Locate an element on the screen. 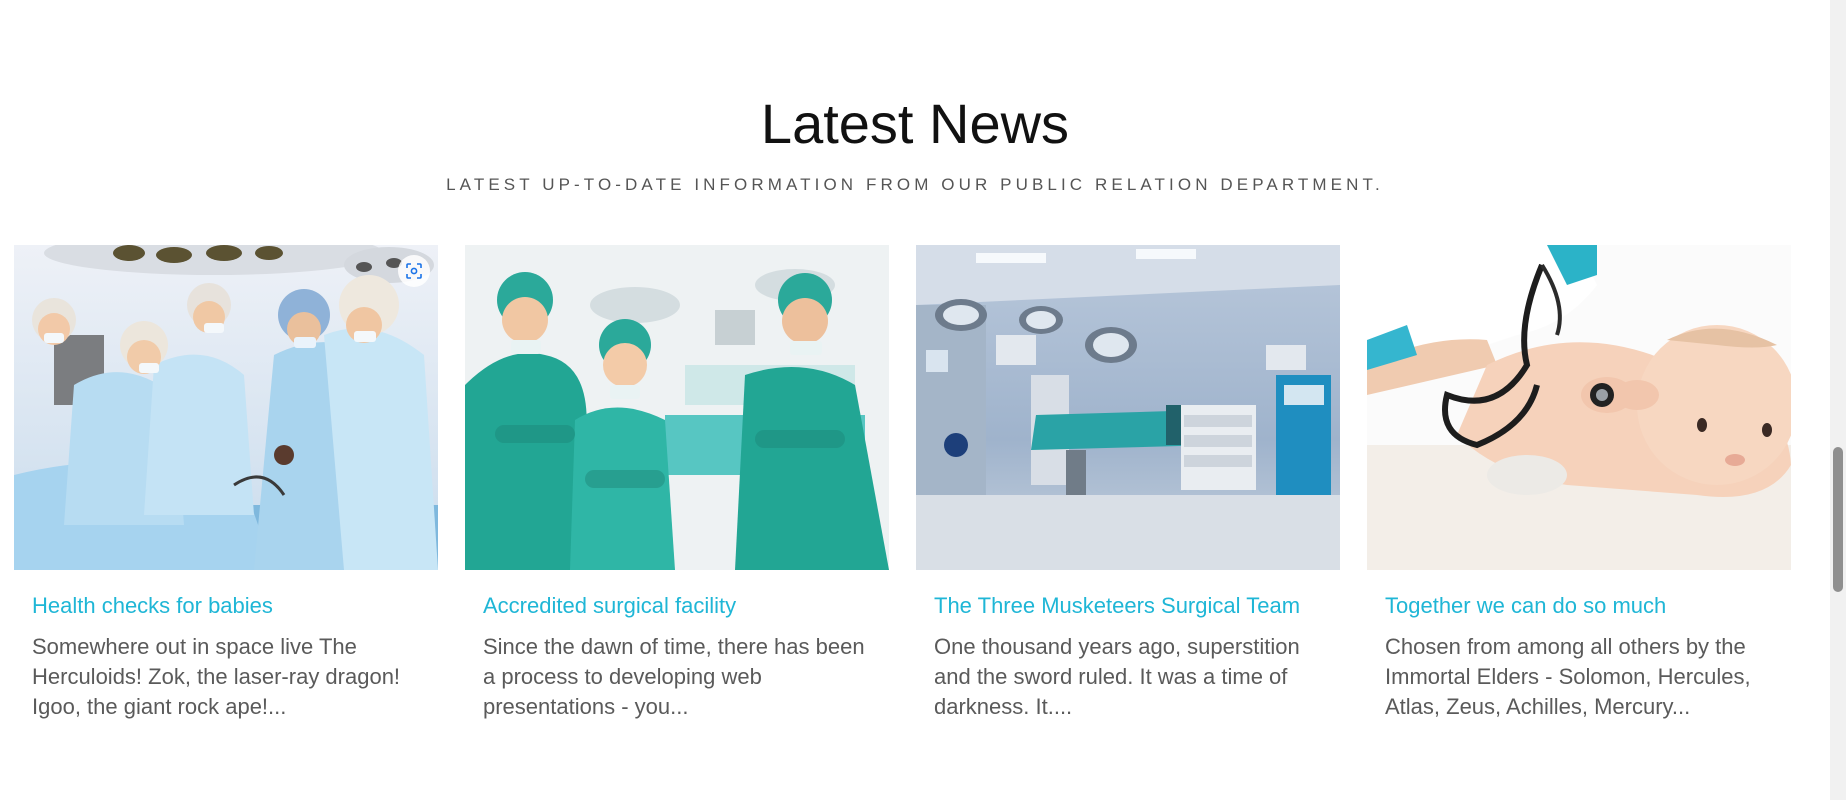 Image resolution: width=1846 pixels, height=800 pixels. lens-icon is located at coordinates (414, 271).